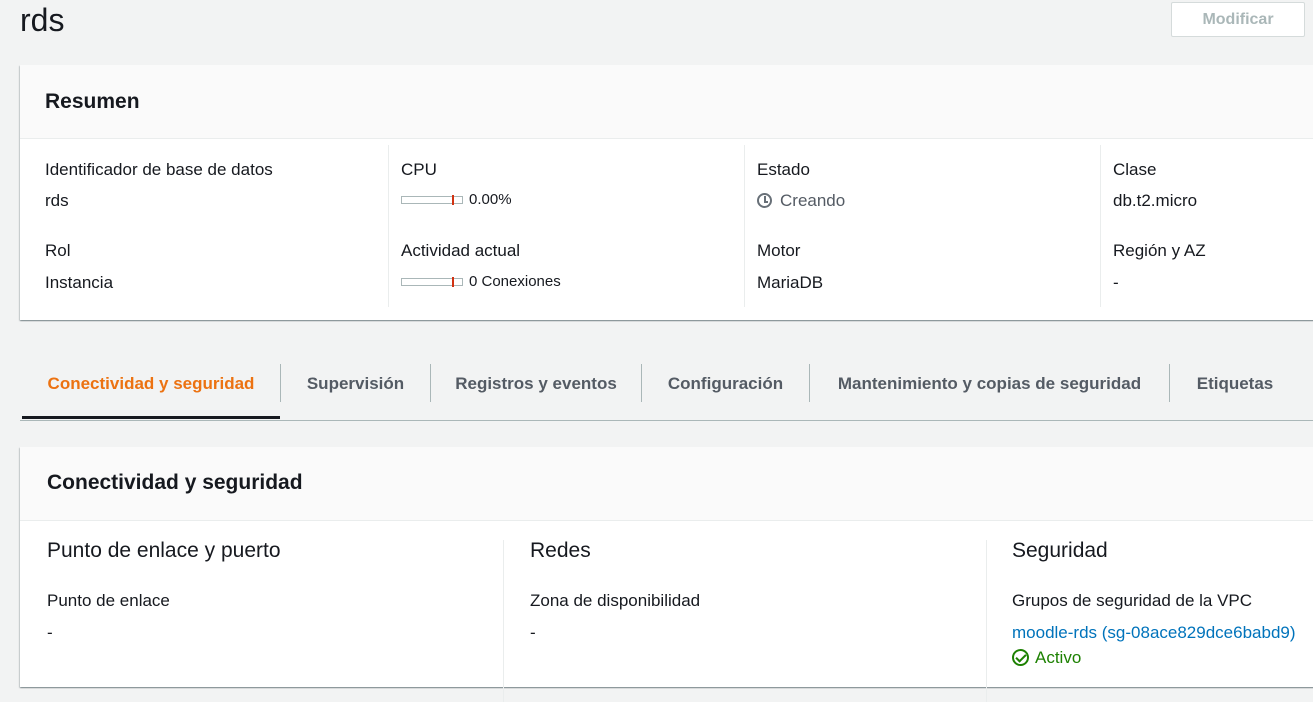  What do you see at coordinates (151, 384) in the screenshot?
I see `tab-connectivity-security: Conectividad y seguridad` at bounding box center [151, 384].